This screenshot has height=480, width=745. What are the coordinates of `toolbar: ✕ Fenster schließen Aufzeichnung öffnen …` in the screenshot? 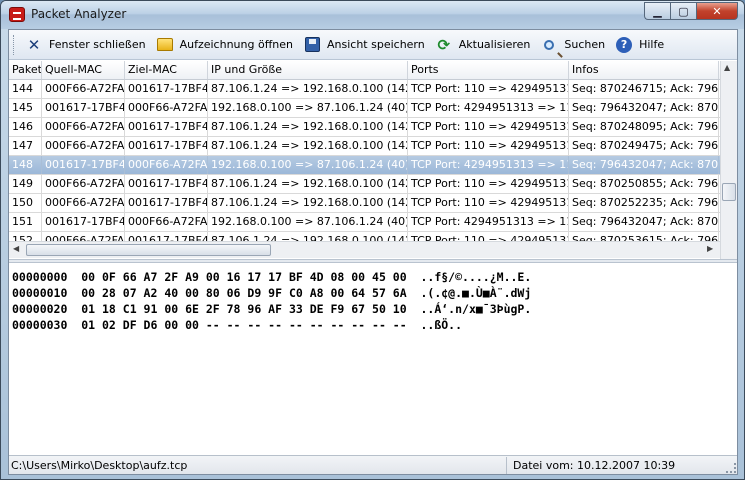 It's located at (373, 45).